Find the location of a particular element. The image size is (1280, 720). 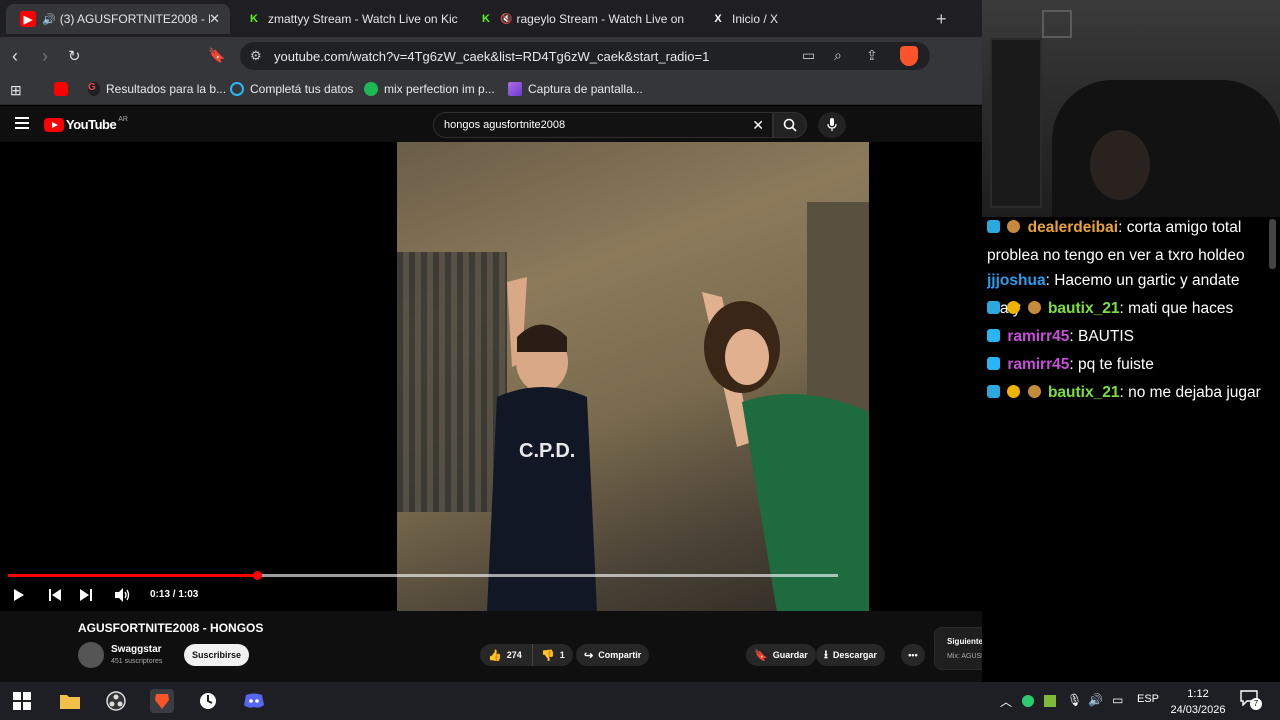

forward-icon: › is located at coordinates (45, 56).